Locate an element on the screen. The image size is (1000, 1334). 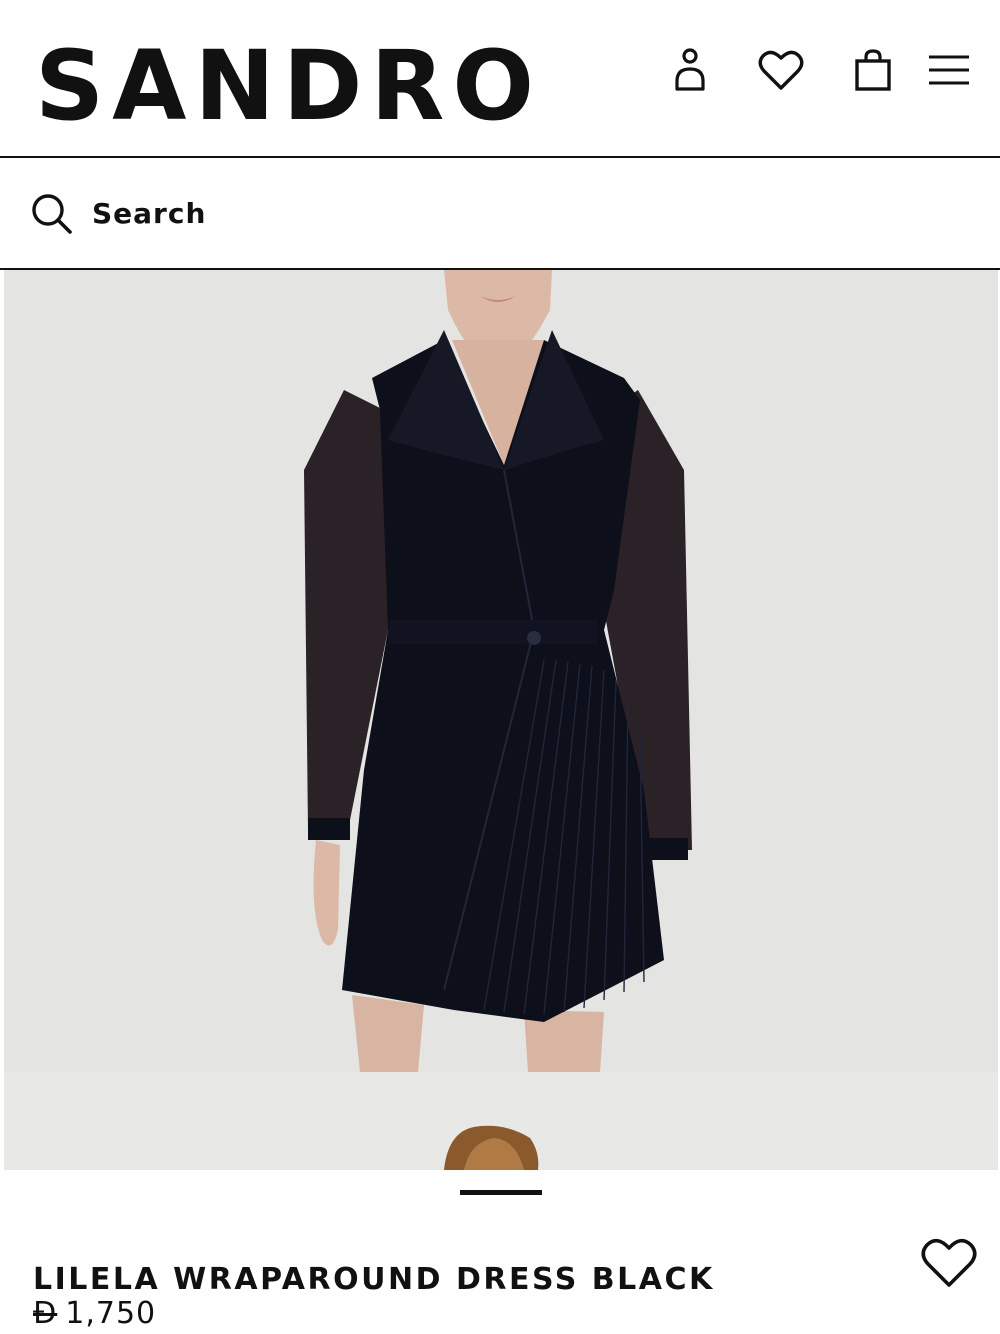
search-input: Search is located at coordinates (500, 214).